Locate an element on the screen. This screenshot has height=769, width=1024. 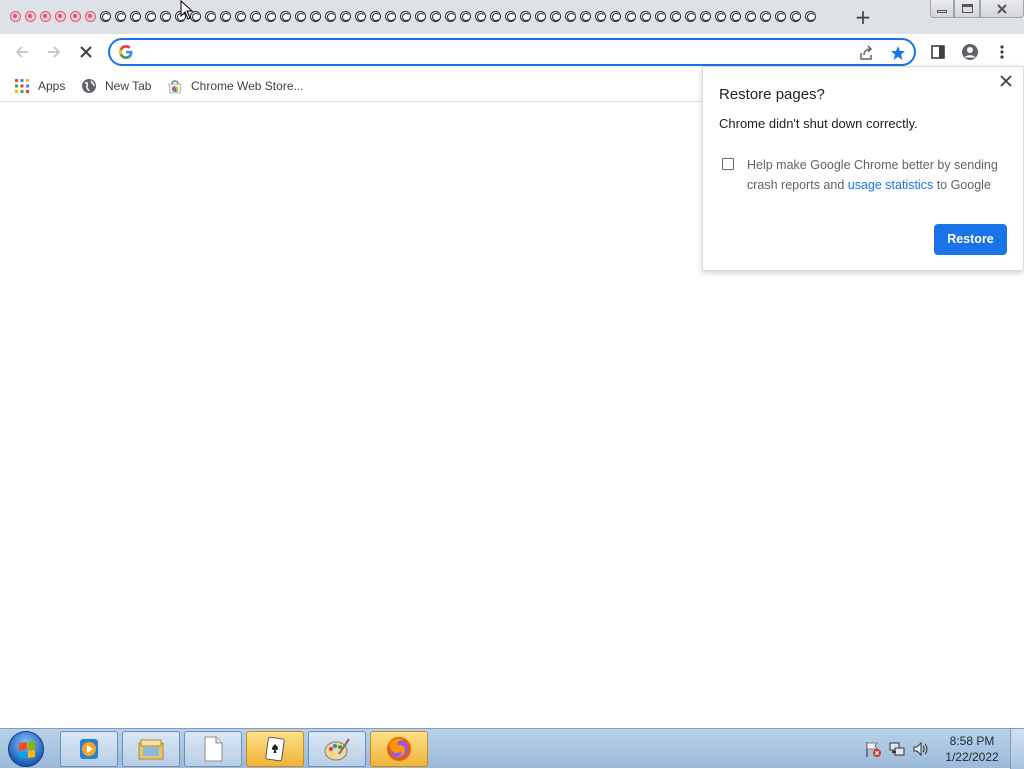
restore-button: Restore is located at coordinates (970, 239).